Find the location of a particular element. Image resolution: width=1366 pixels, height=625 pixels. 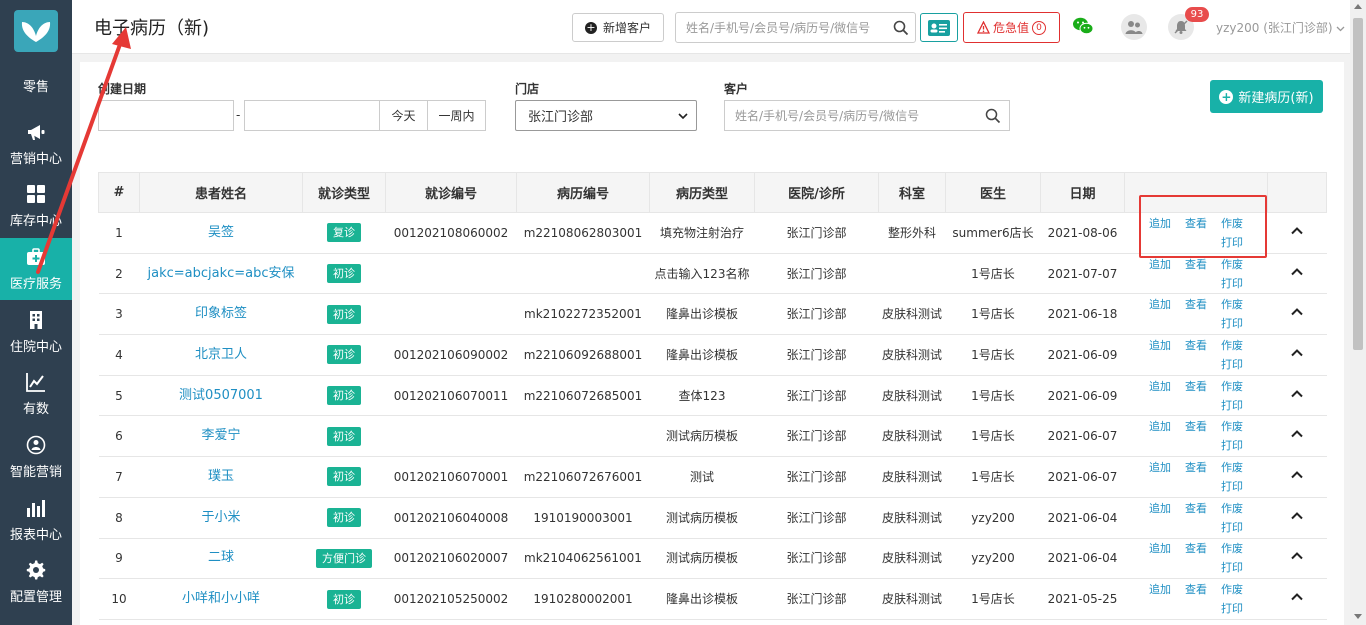

critical-value-button: 危急值 0 is located at coordinates (1011, 27).